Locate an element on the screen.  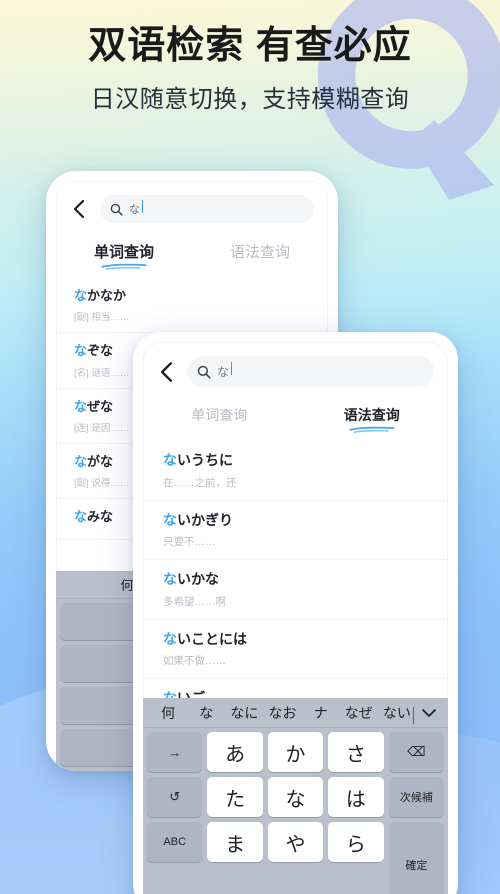
back-phone-appbar: な is located at coordinates (192, 206).